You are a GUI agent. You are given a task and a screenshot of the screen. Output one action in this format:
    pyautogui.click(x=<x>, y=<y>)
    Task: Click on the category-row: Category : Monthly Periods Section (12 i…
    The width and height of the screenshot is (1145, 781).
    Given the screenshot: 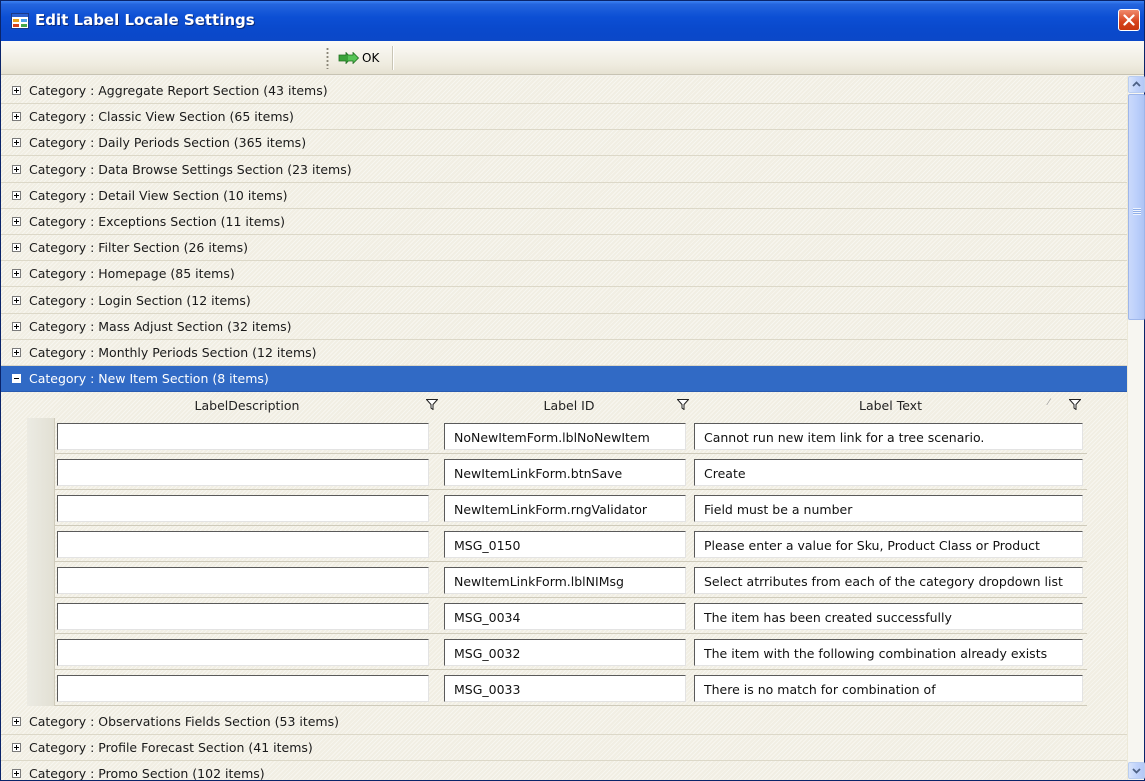 What is the action you would take?
    pyautogui.click(x=564, y=353)
    